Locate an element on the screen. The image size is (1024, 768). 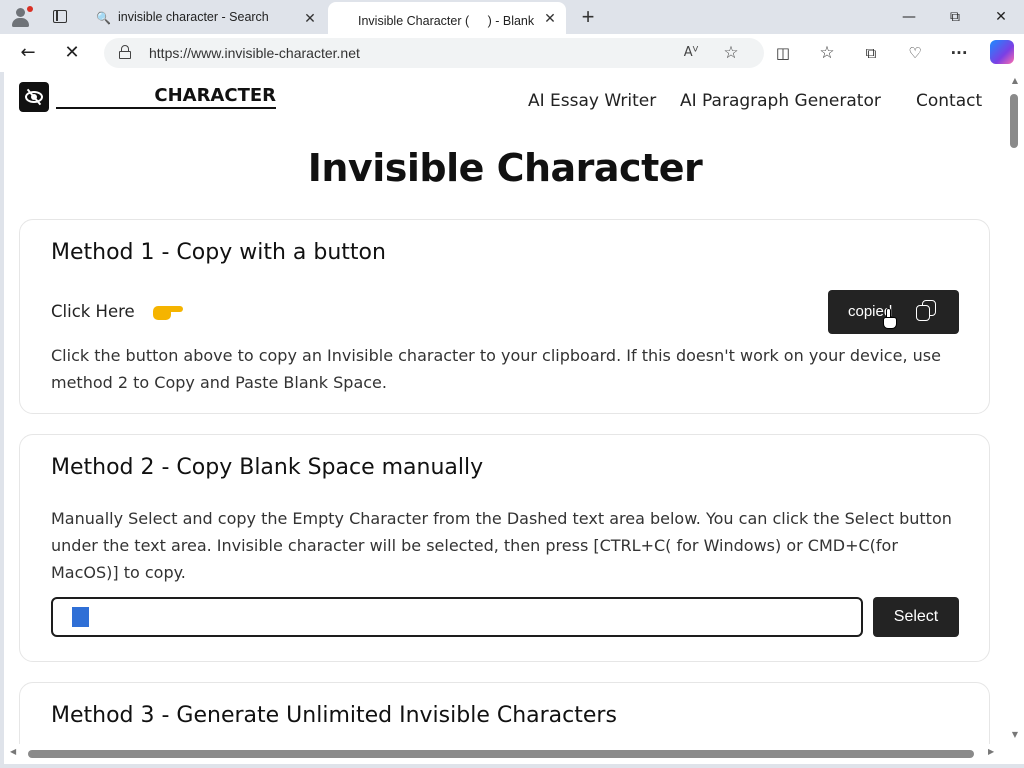
page-title: Invisible Character is located at coordinates (505, 168).